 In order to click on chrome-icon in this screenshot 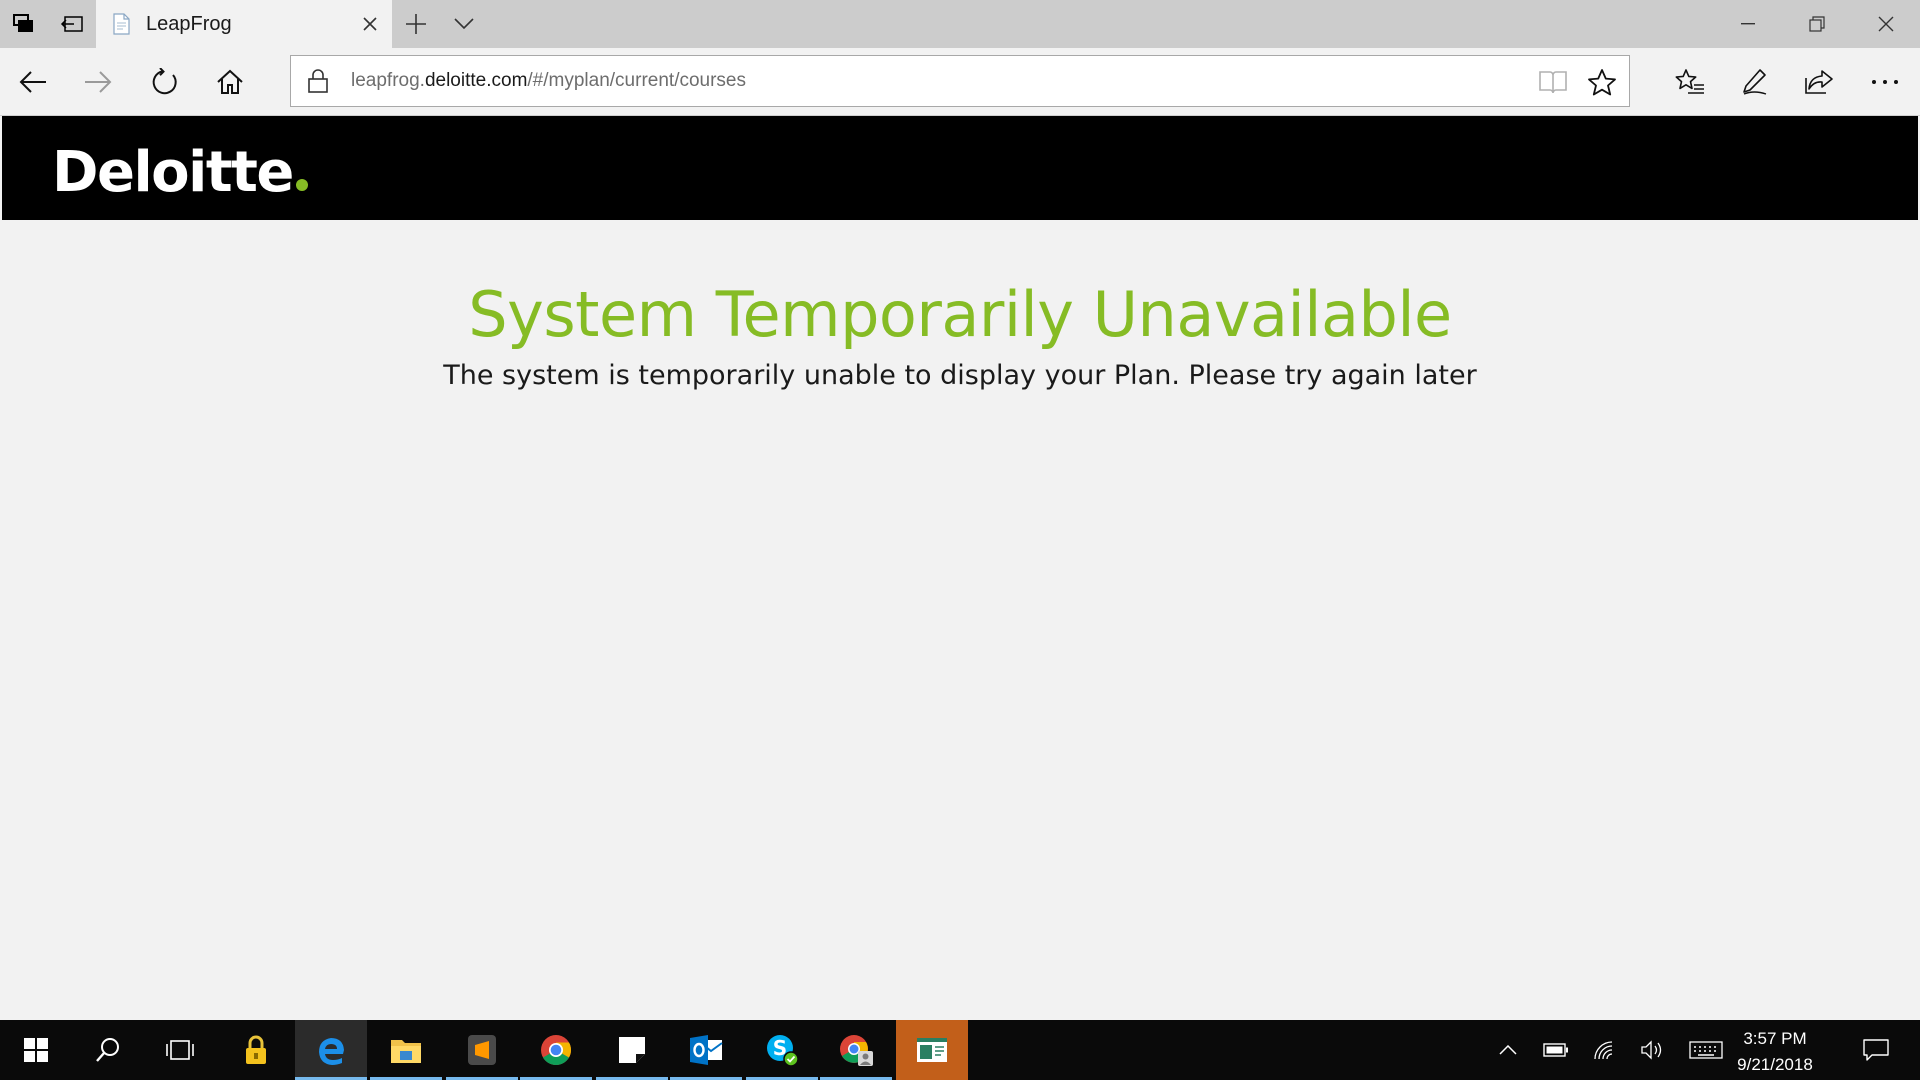, I will do `click(556, 1050)`.